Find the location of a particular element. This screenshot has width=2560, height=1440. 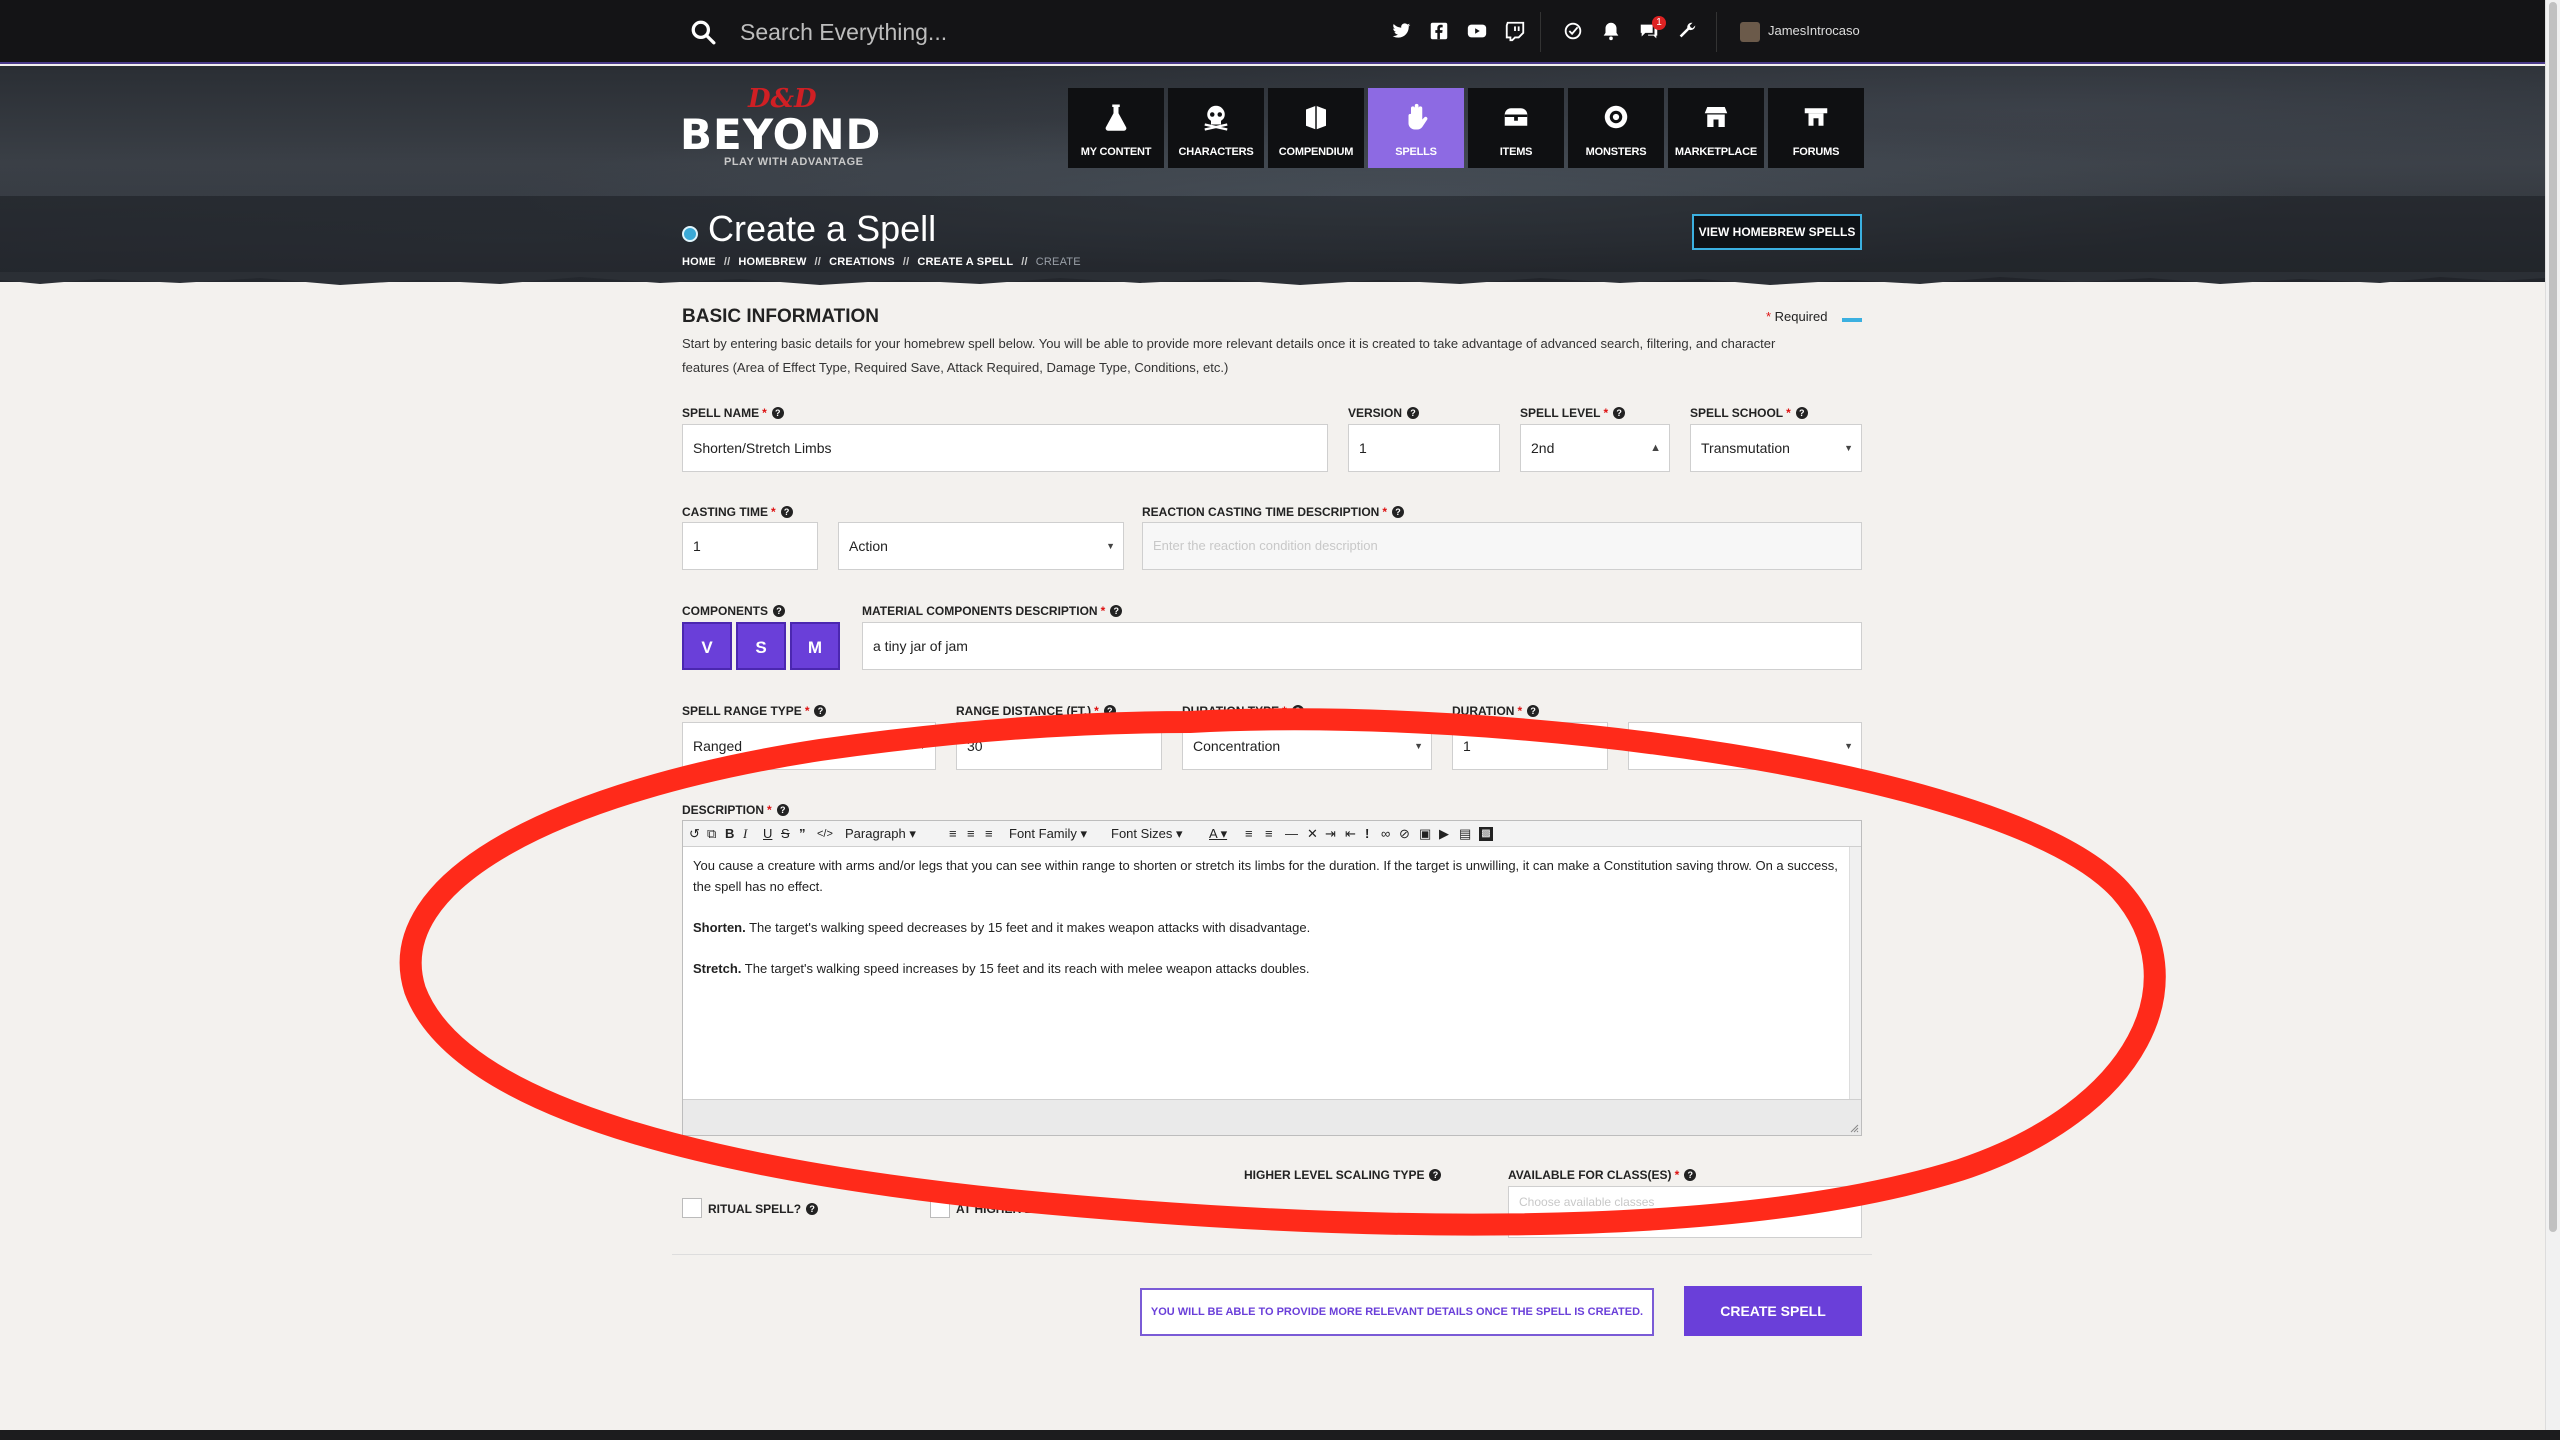

italic-icon: I is located at coordinates (745, 834).